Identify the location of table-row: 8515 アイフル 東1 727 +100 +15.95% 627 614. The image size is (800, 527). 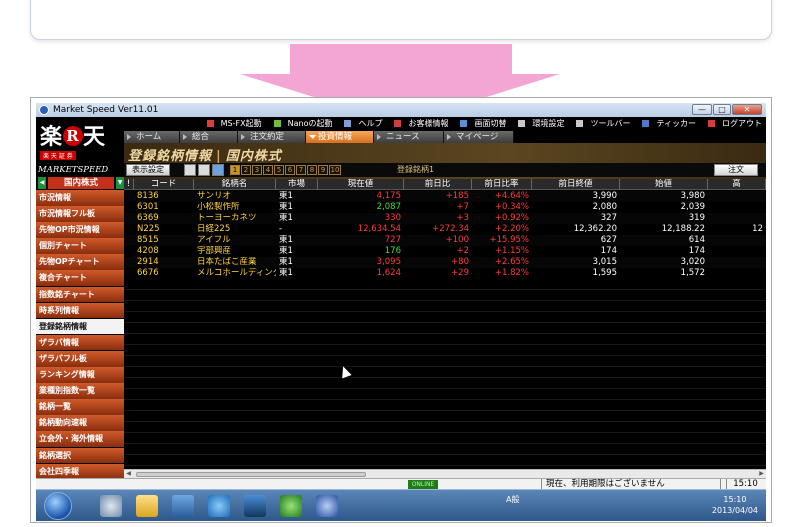
(445, 240).